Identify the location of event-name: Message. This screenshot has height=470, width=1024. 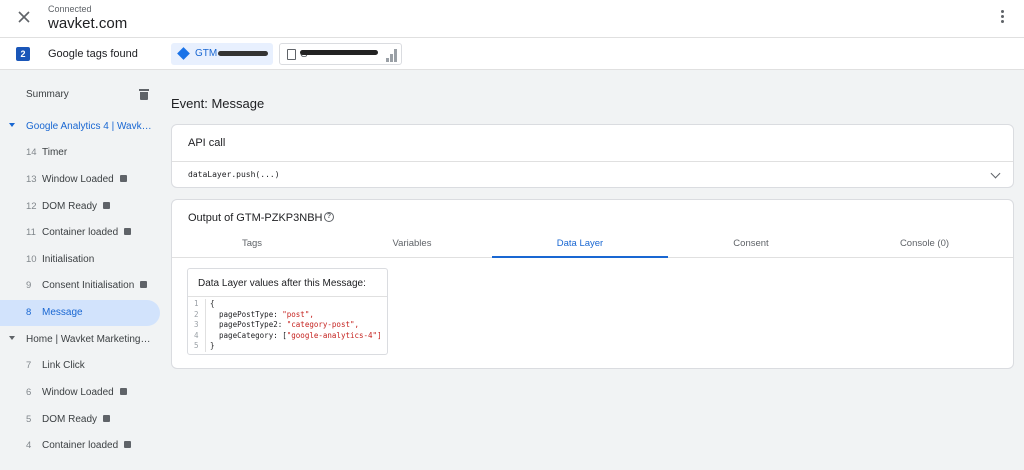
(62, 312).